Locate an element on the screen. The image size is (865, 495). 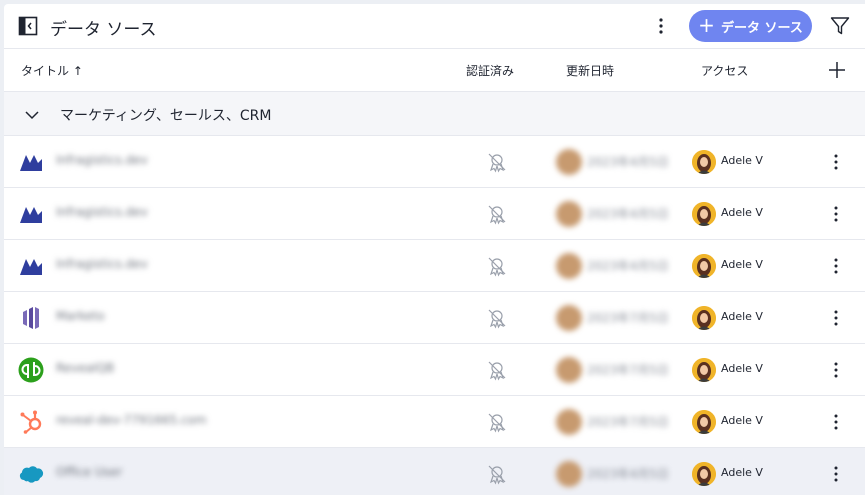
chevron-down-icon is located at coordinates (32, 115).